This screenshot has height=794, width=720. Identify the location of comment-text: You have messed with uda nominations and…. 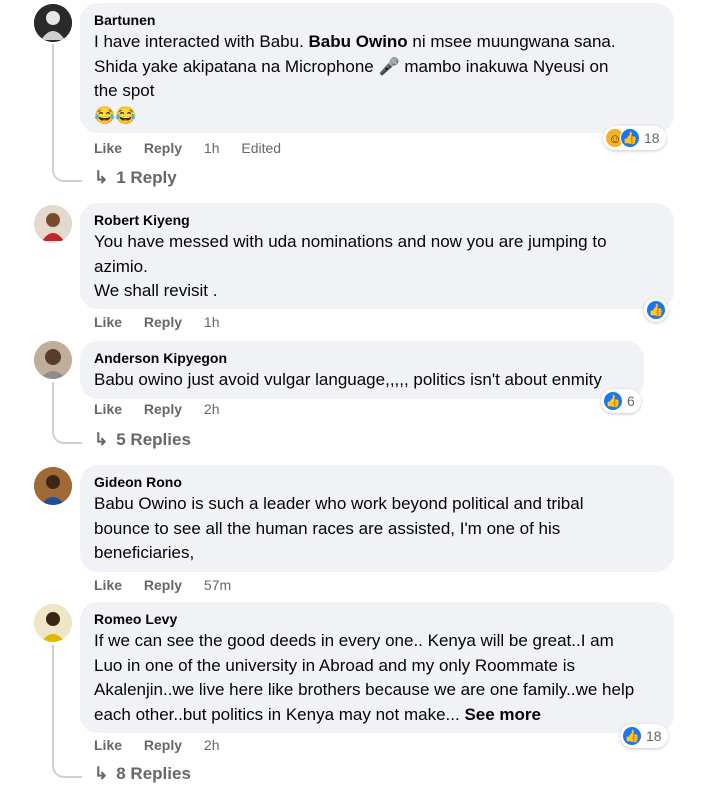
(350, 266).